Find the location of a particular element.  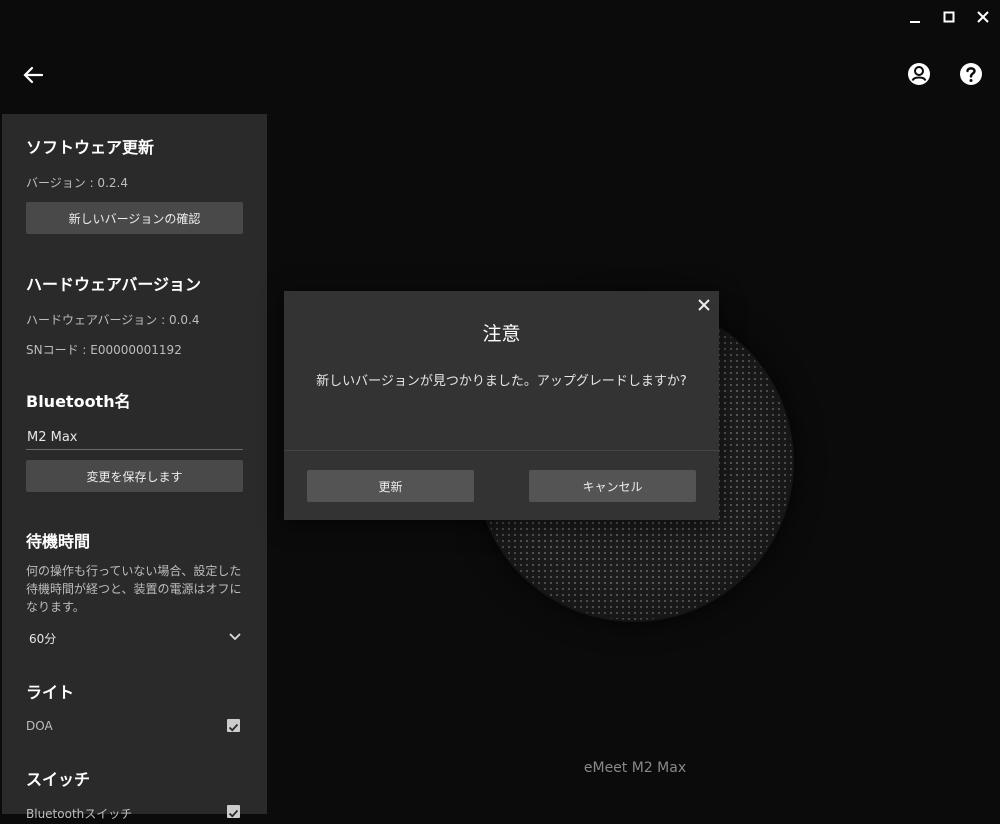

hardware-version-title: ハードウェアバージョン is located at coordinates (114, 284).